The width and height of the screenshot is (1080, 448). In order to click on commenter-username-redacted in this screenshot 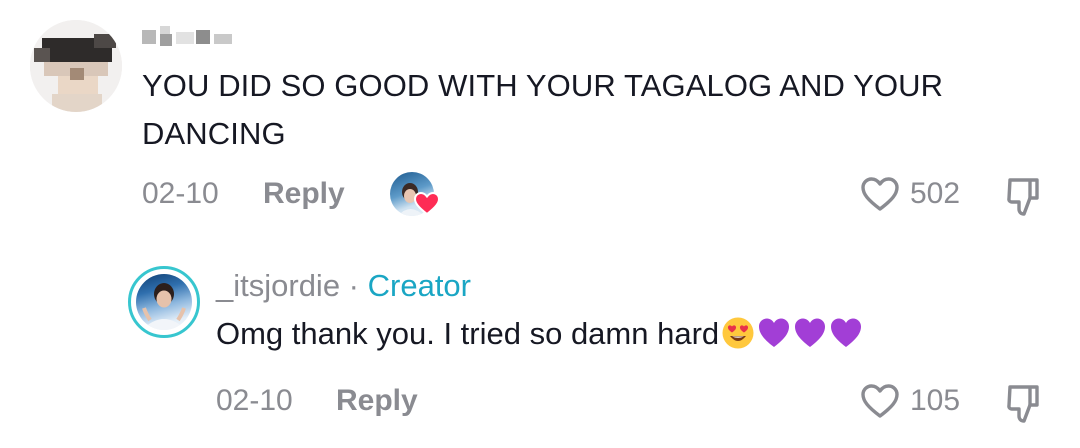, I will do `click(188, 37)`.